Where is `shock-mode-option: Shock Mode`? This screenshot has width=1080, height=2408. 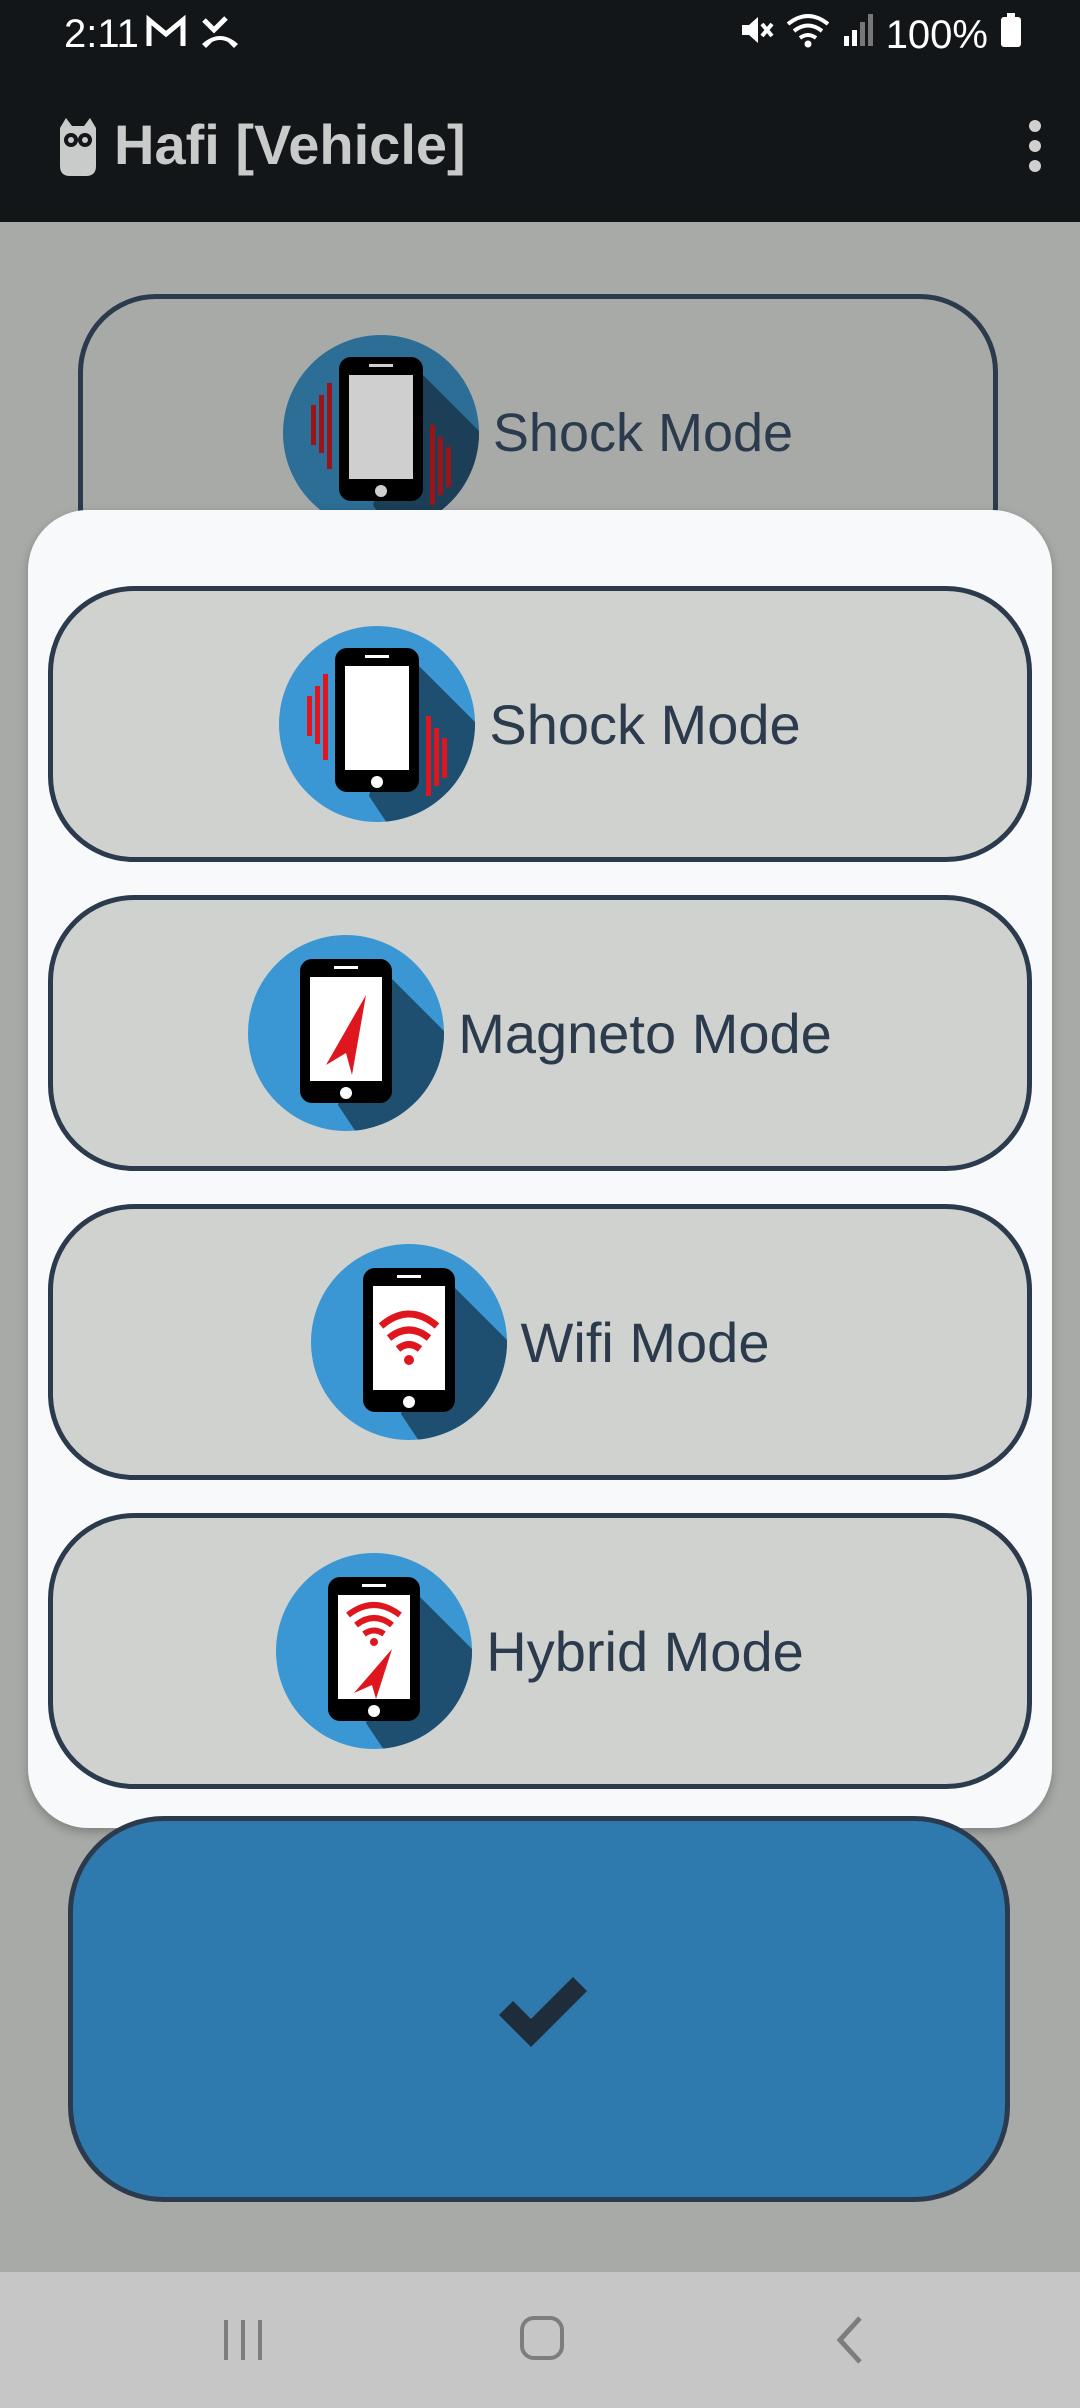 shock-mode-option: Shock Mode is located at coordinates (540, 724).